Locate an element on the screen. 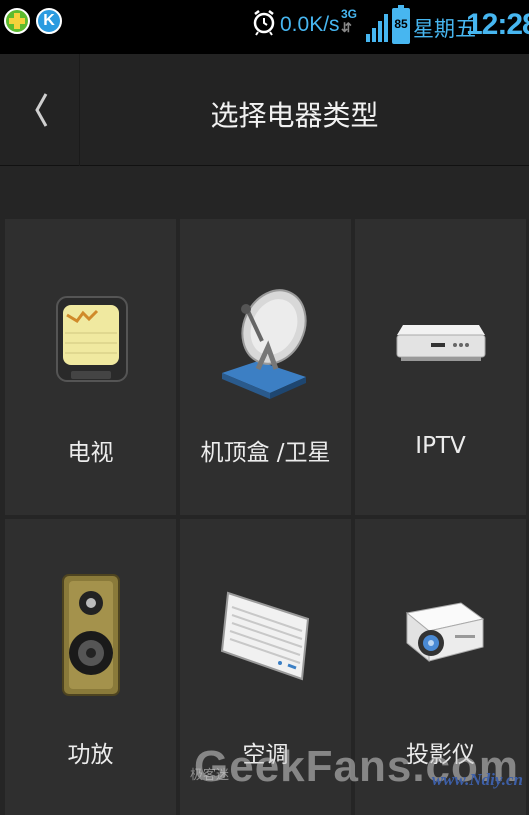  device-label: 空调 is located at coordinates (265, 755).